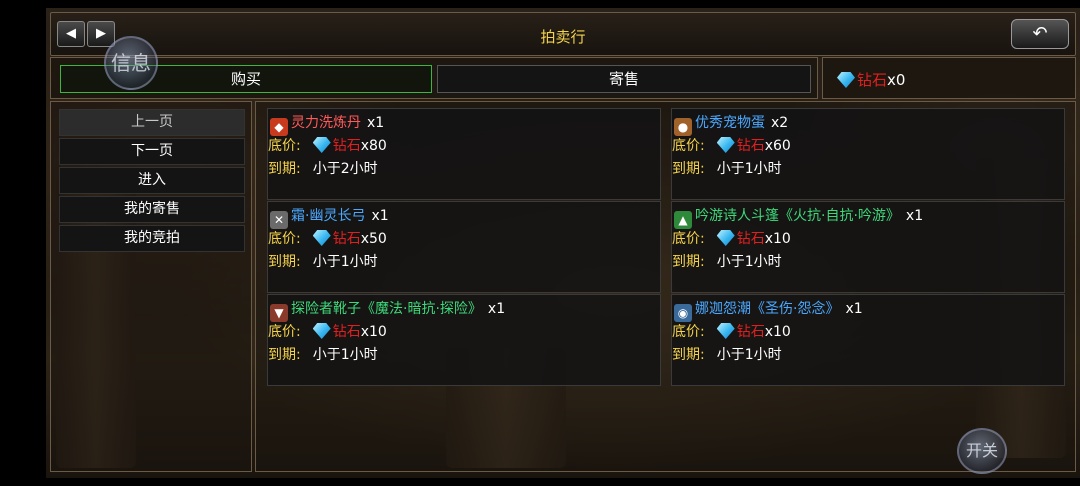  What do you see at coordinates (434, 78) in the screenshot?
I see `tab-bar: 购买 寄售` at bounding box center [434, 78].